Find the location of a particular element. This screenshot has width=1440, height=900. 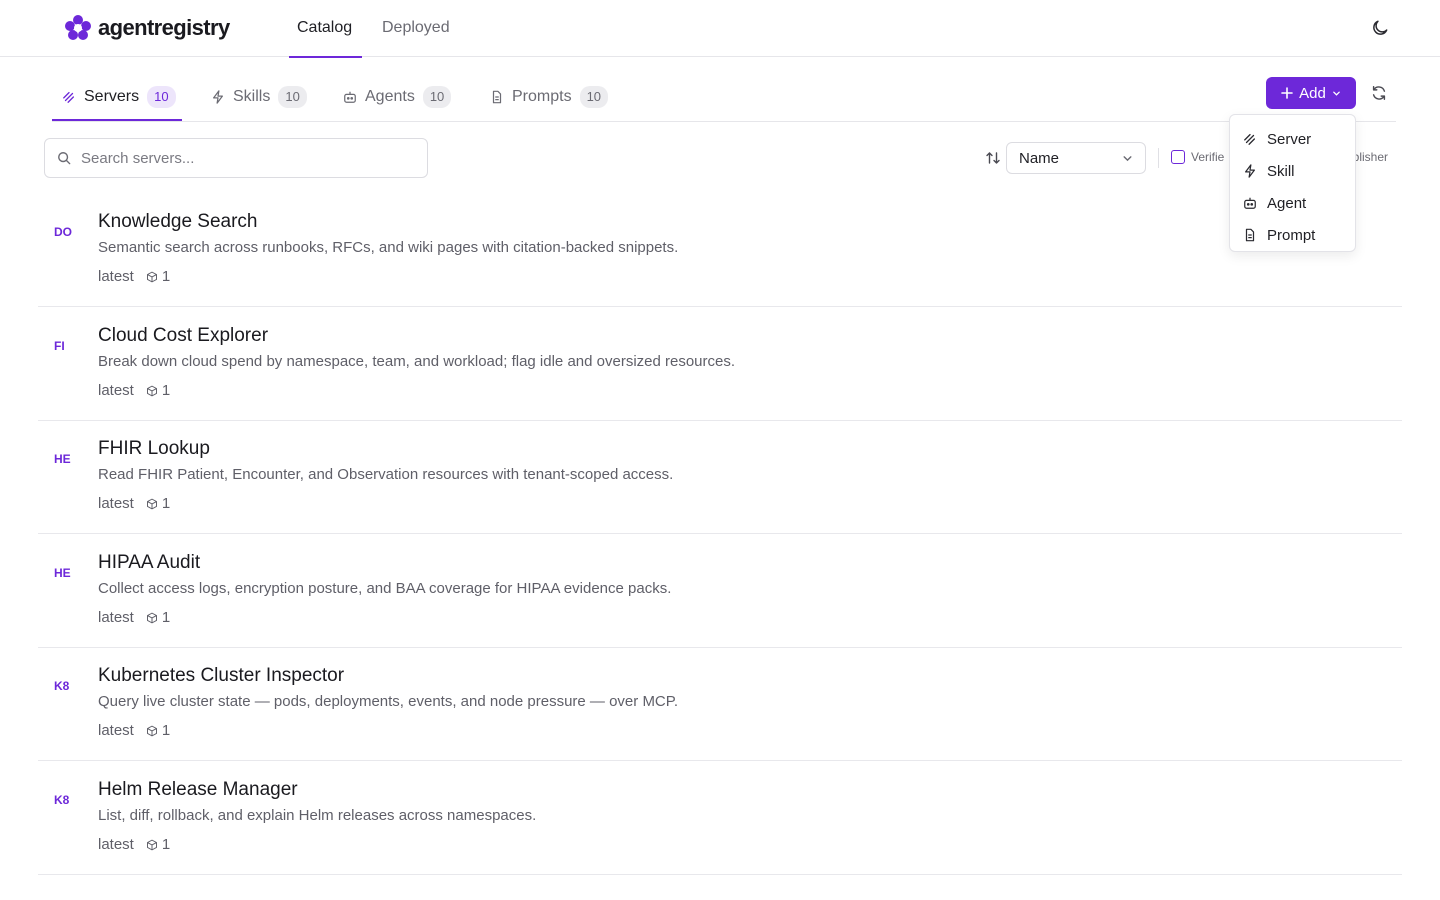

menu-item-label: Prompt is located at coordinates (1291, 235).